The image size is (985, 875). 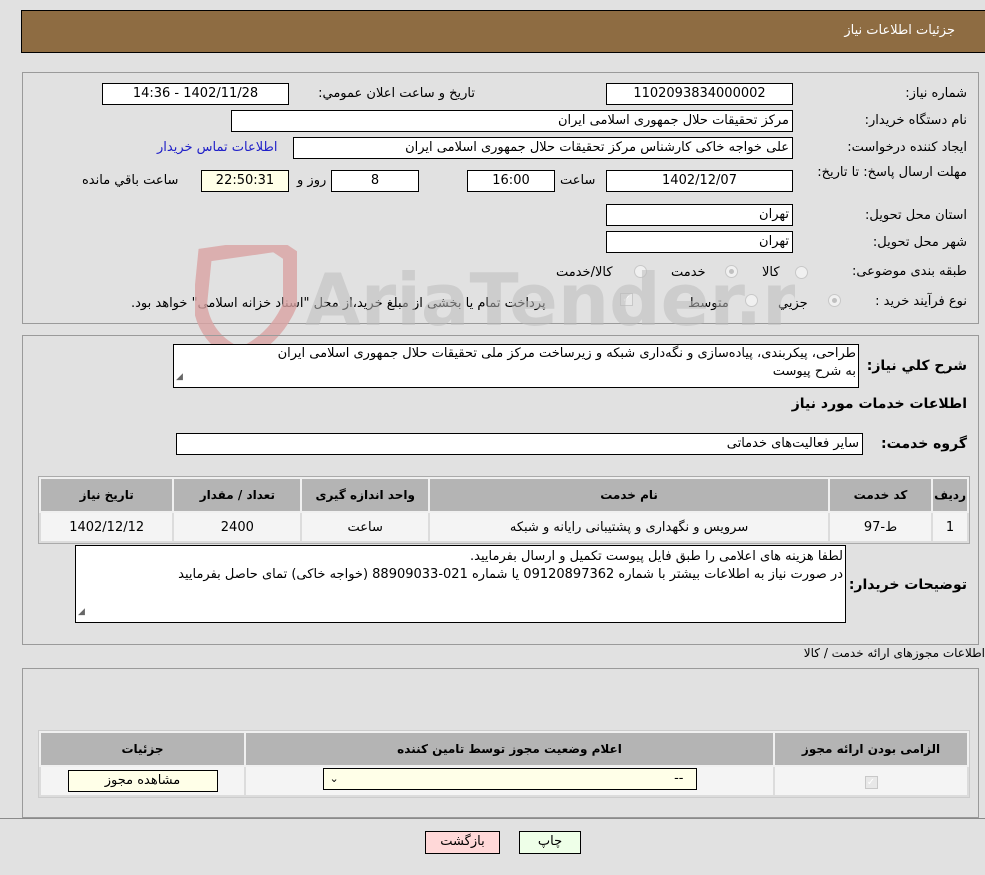 What do you see at coordinates (396, 93) in the screenshot?
I see `announce-label: تاریخ و ساعت اعلان عمومي:` at bounding box center [396, 93].